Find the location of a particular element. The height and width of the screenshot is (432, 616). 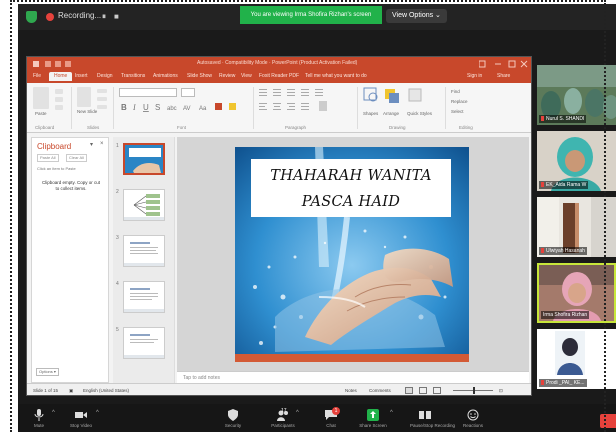

window-controls-icons is located at coordinates (504, 64).